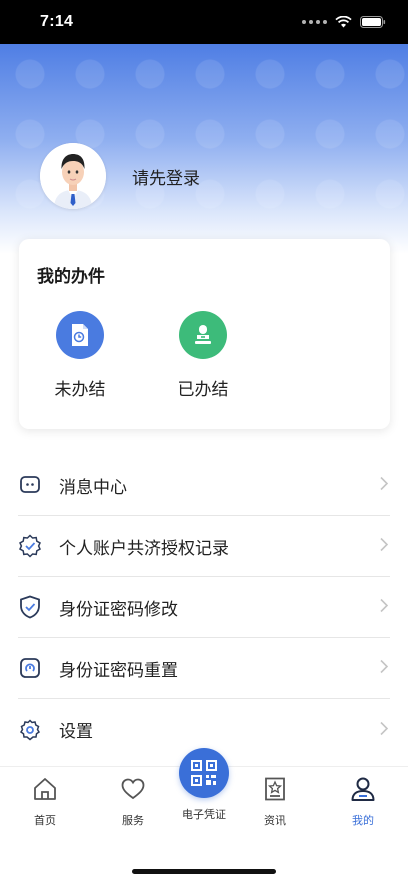 Image resolution: width=408 pixels, height=883 pixels. I want to click on menu-item-label: 身份证密码重置, so click(118, 670).